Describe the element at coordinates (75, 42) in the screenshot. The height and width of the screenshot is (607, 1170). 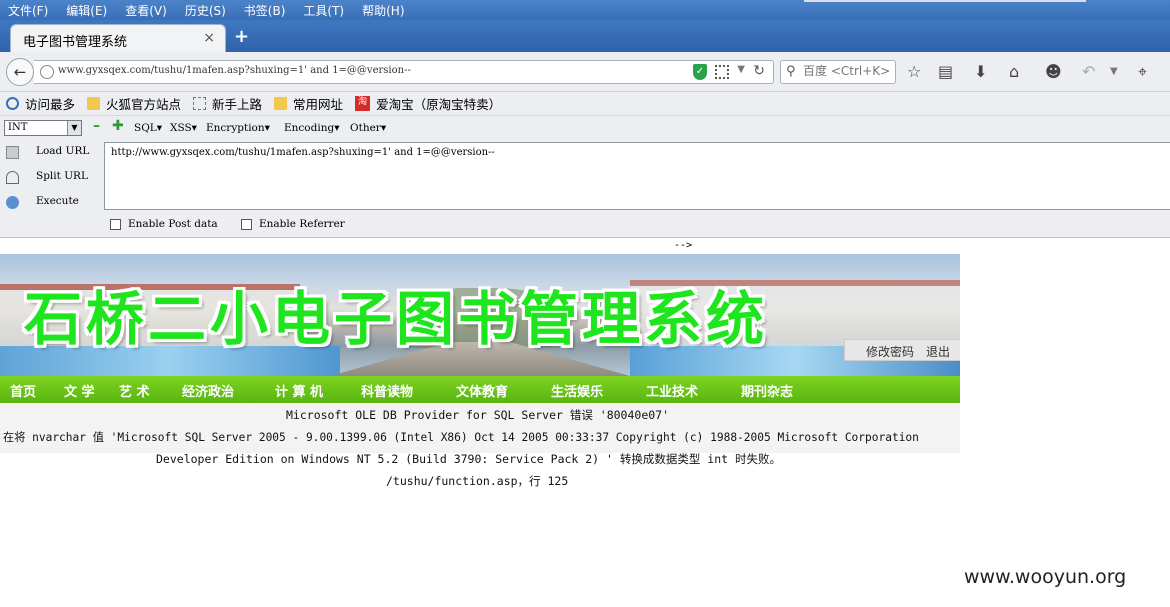
I see `tab-title: 电子图书管理系统` at that location.